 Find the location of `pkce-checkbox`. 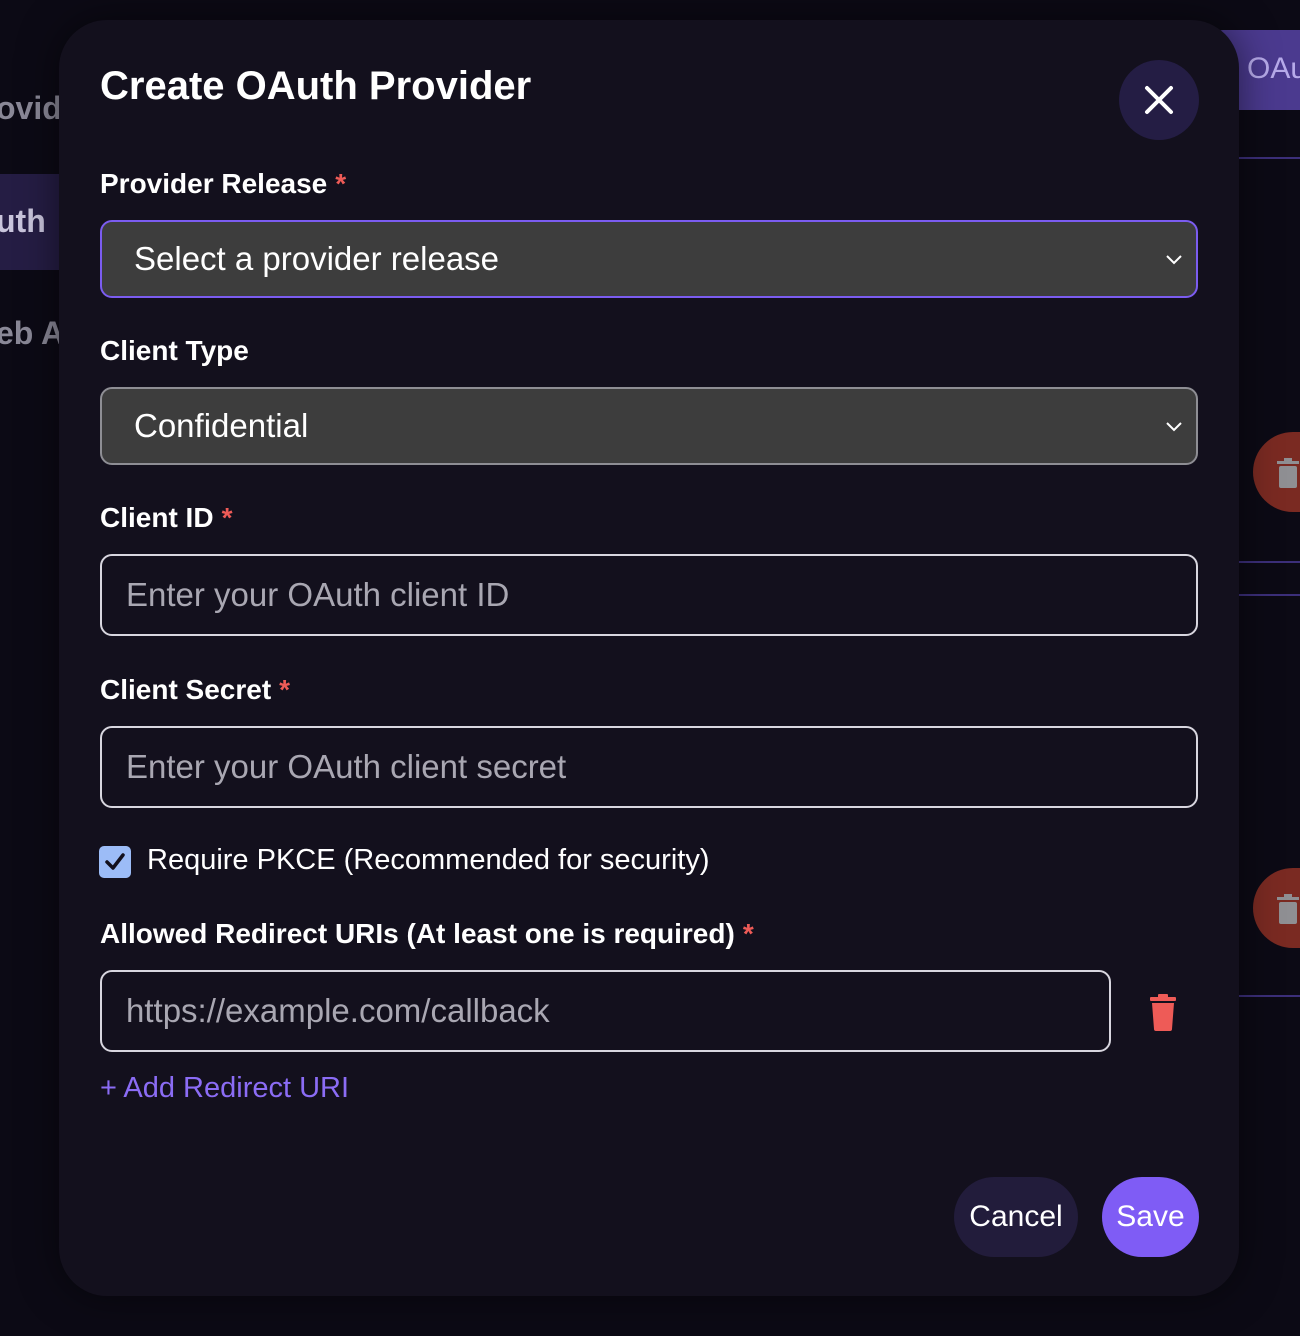

pkce-checkbox is located at coordinates (115, 862).